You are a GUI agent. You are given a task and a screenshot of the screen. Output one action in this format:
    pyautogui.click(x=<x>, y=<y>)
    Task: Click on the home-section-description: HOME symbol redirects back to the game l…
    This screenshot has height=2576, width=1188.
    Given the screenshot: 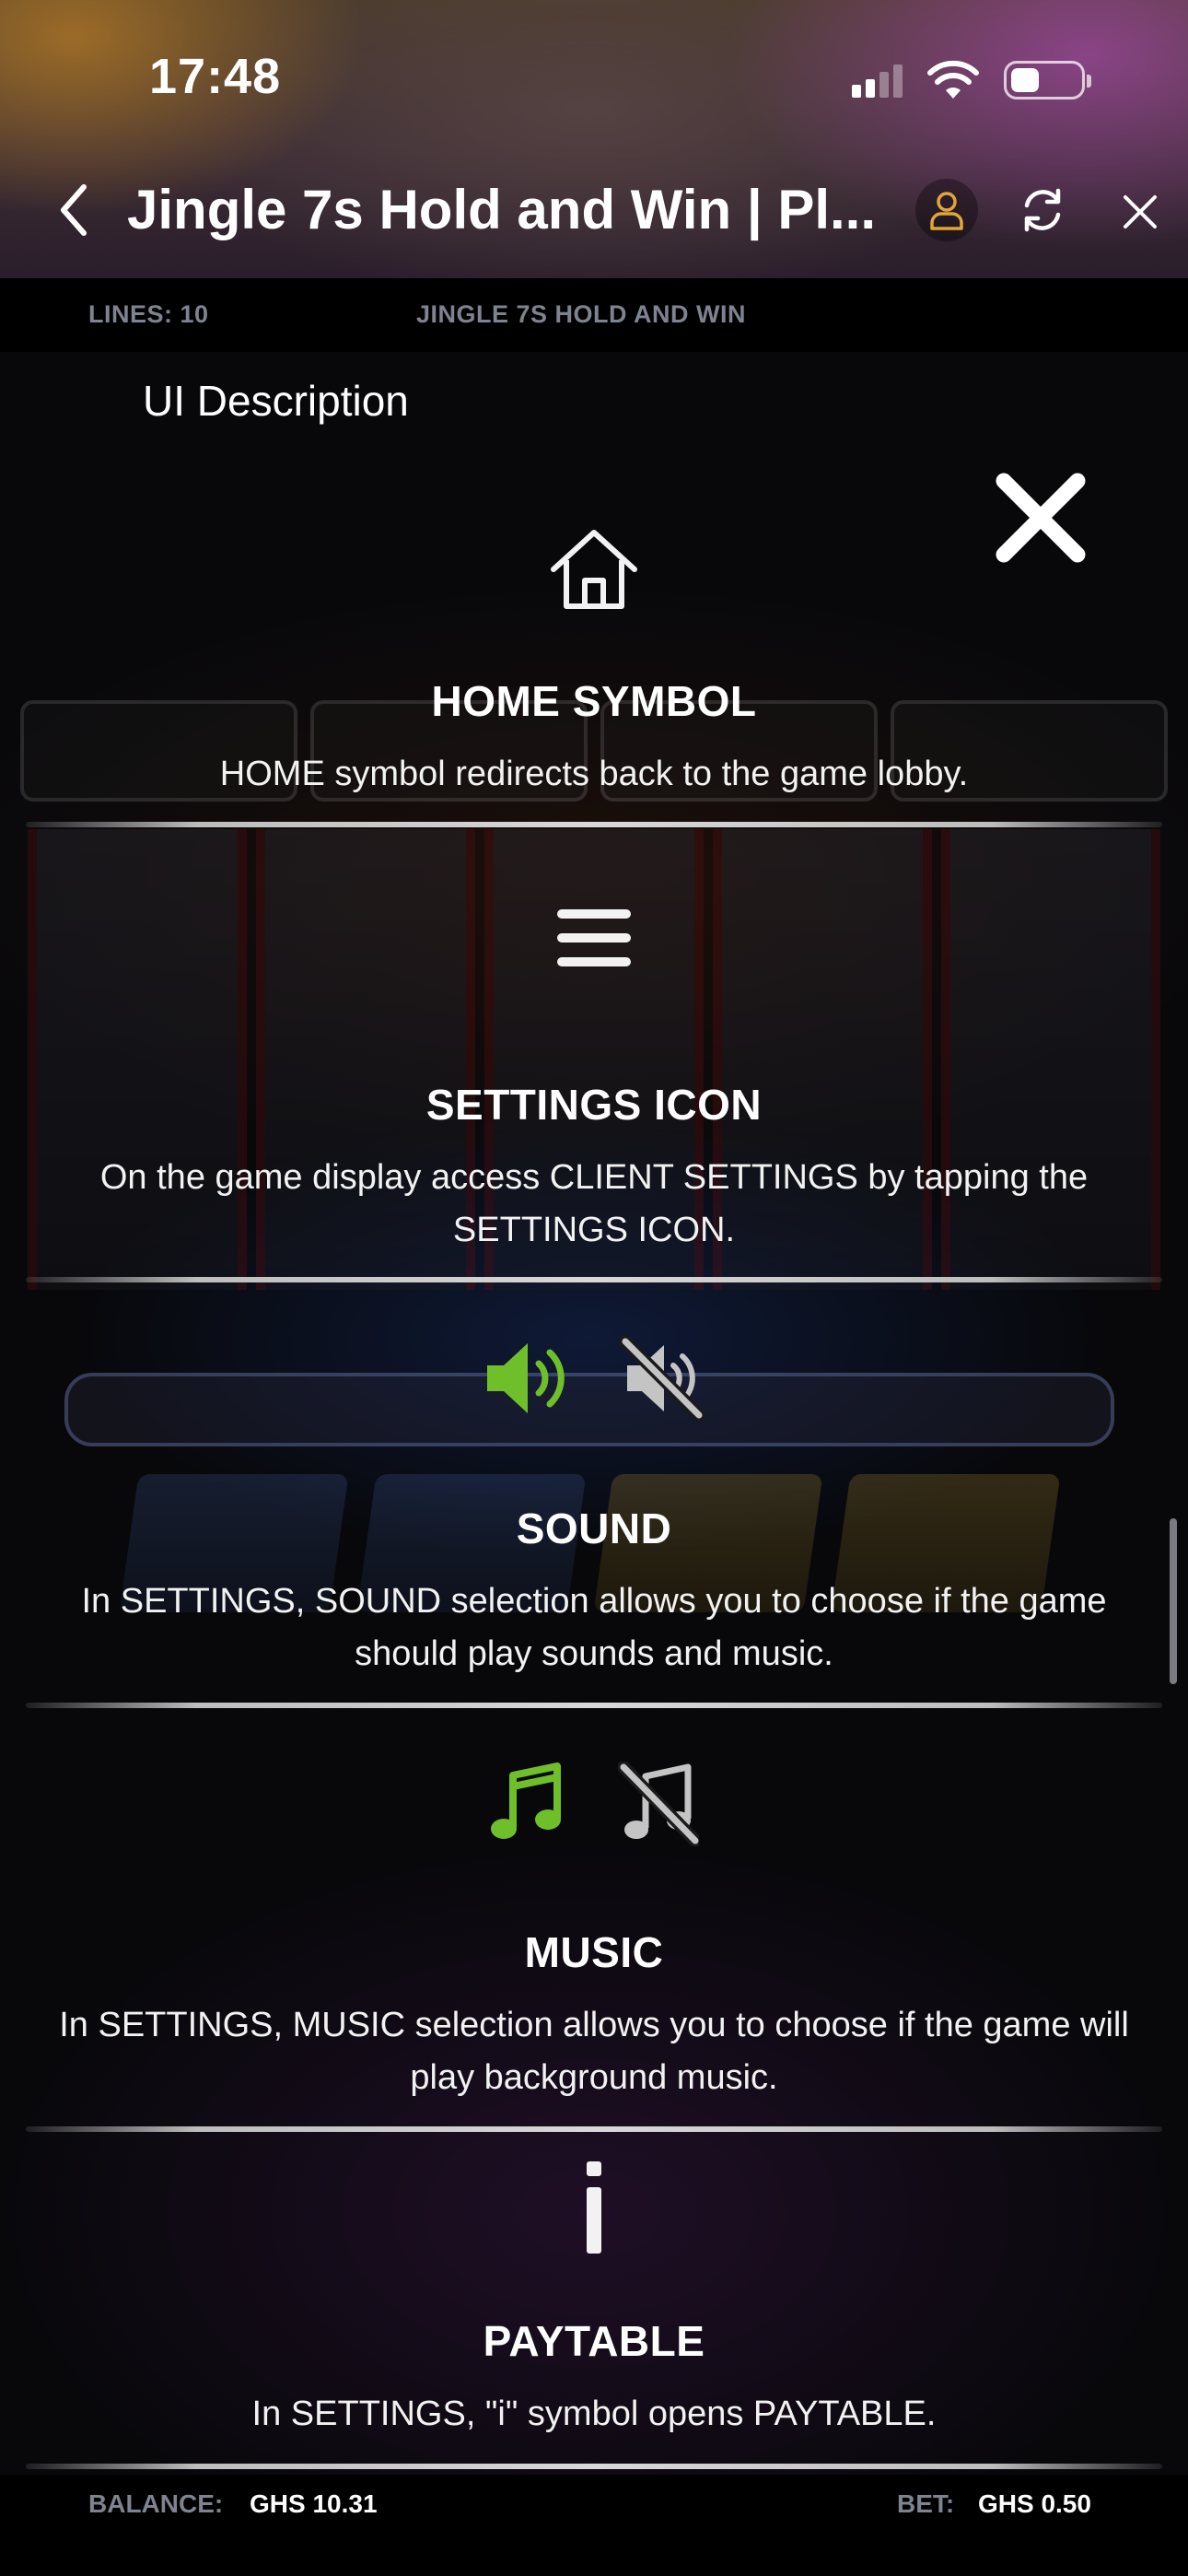 What is the action you would take?
    pyautogui.click(x=594, y=774)
    